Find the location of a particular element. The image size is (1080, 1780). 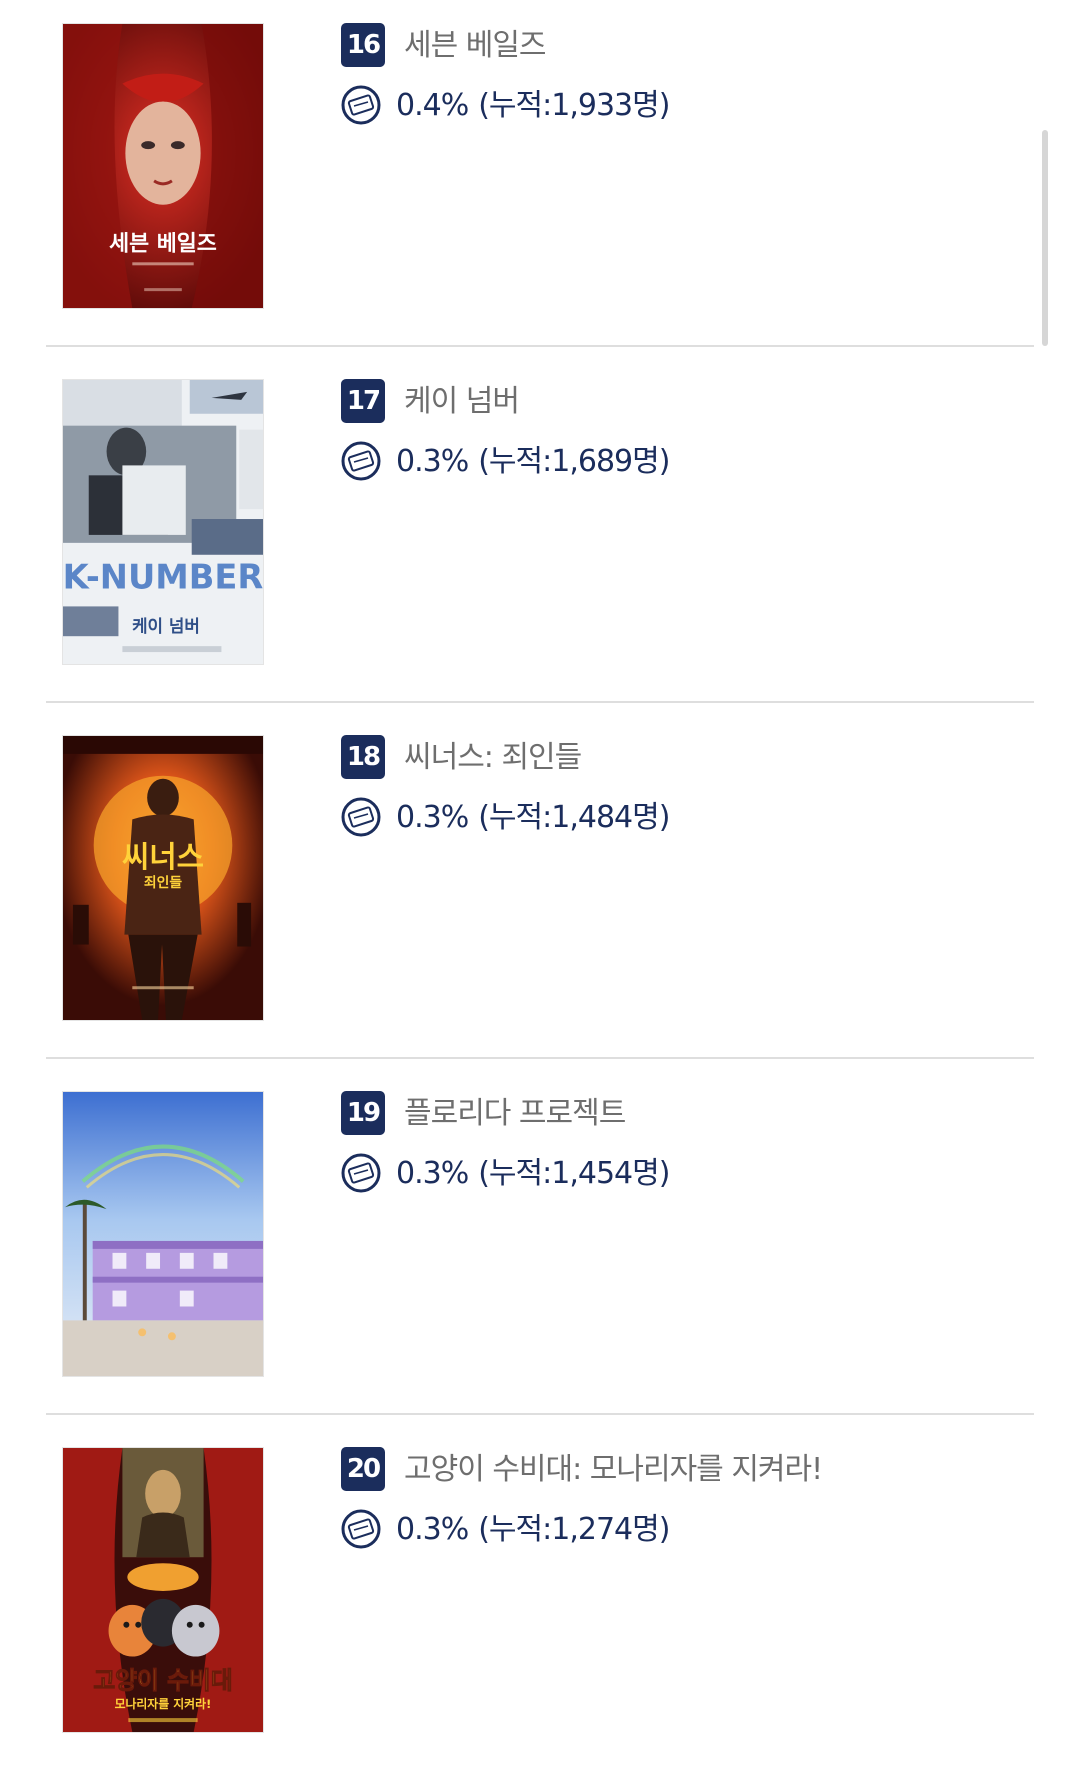

poster-title: 세븐 베일즈 is located at coordinates (163, 243).